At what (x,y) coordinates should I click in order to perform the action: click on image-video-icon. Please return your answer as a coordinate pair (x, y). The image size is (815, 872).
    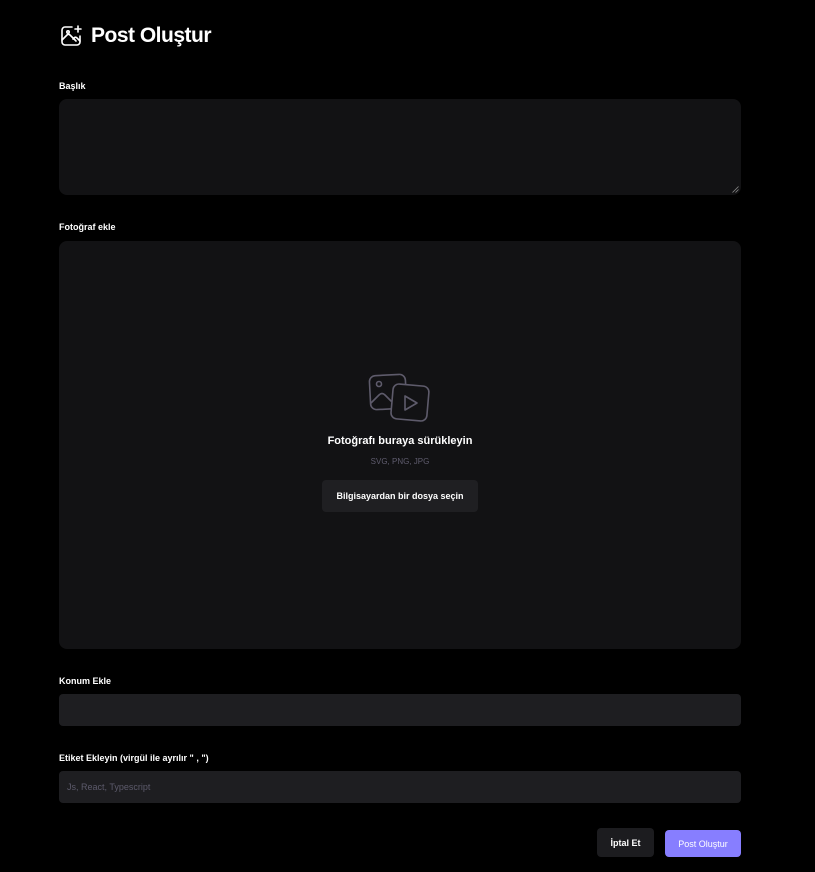
    Looking at the image, I should click on (399, 397).